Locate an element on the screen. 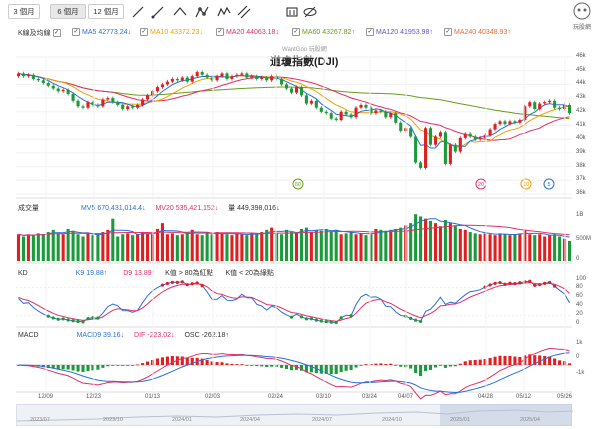  price-axis-label: 41k is located at coordinates (581, 124).